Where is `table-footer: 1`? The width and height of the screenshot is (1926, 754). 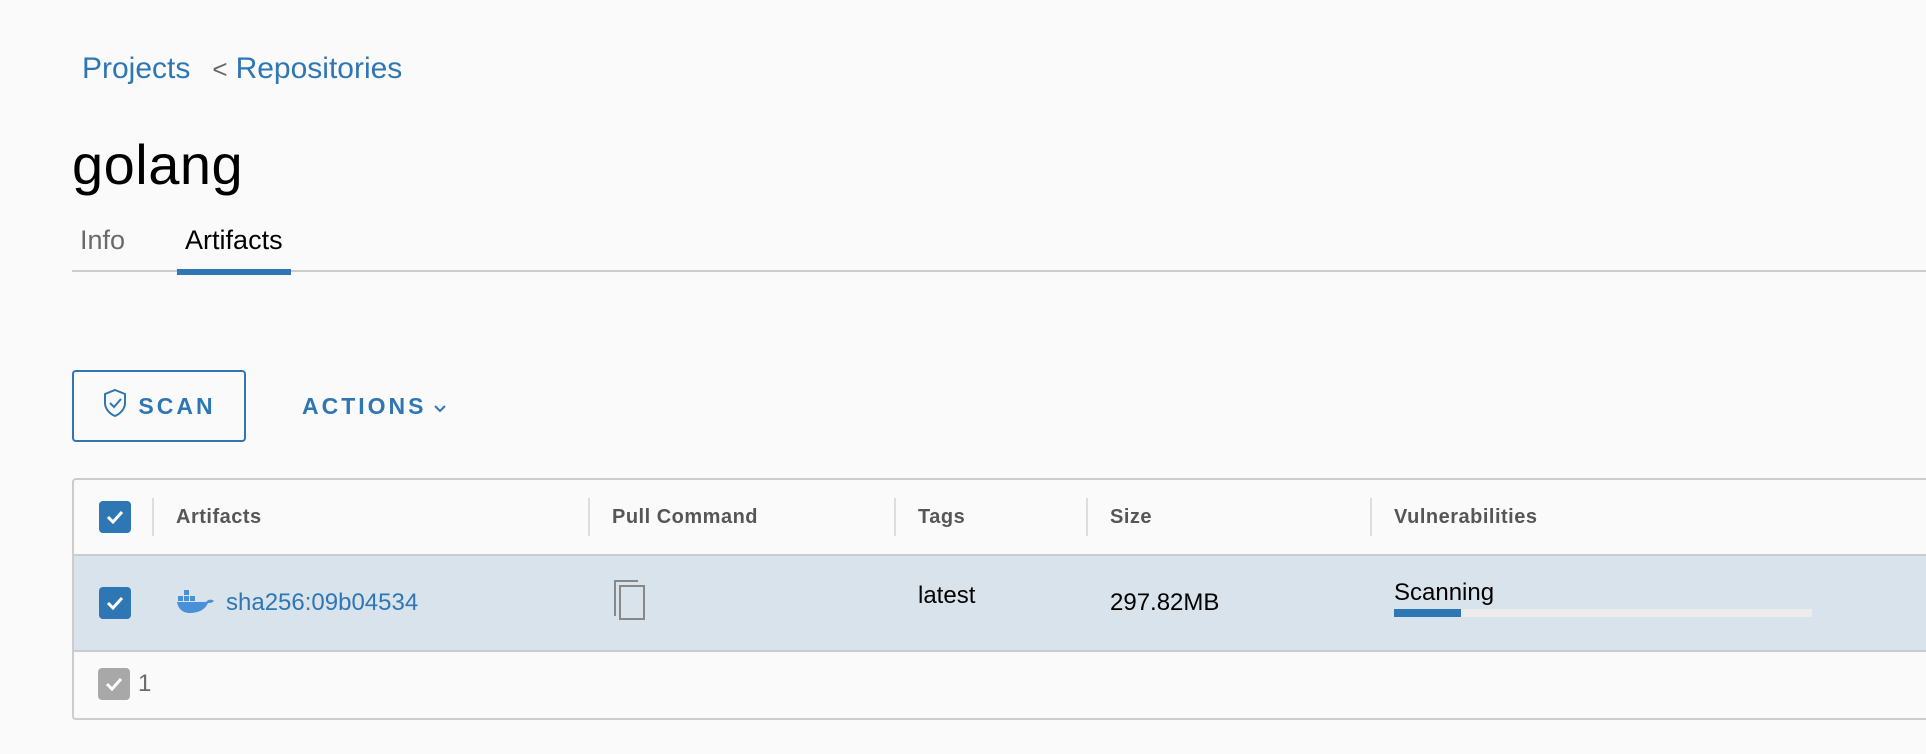
table-footer: 1 is located at coordinates (1000, 684).